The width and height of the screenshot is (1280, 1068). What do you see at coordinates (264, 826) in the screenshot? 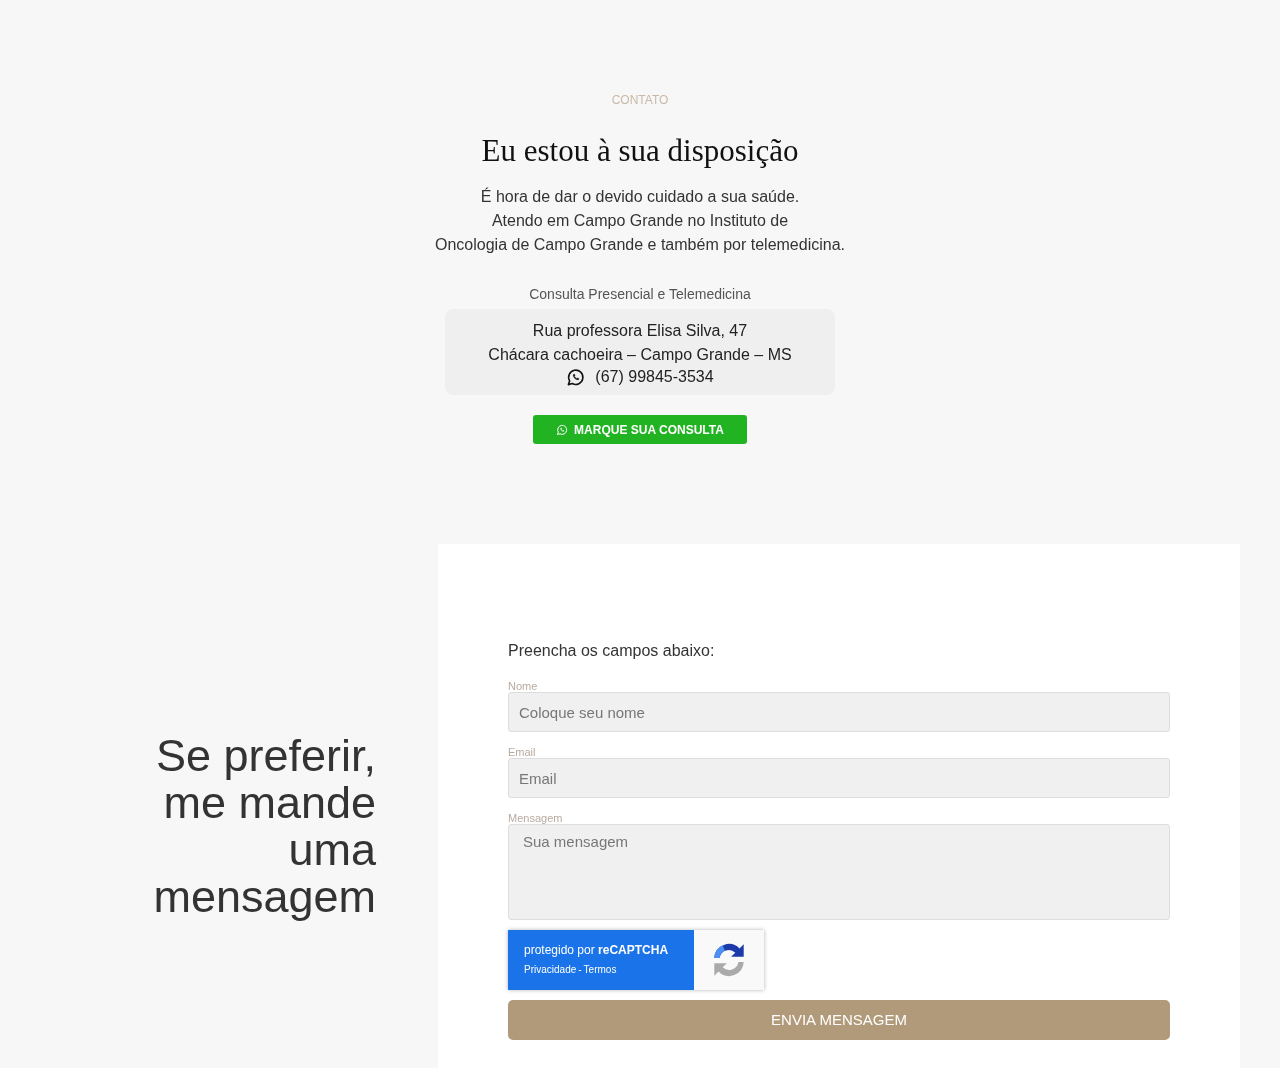
I see `message-heading: Se preferir, me mande uma mensagem` at bounding box center [264, 826].